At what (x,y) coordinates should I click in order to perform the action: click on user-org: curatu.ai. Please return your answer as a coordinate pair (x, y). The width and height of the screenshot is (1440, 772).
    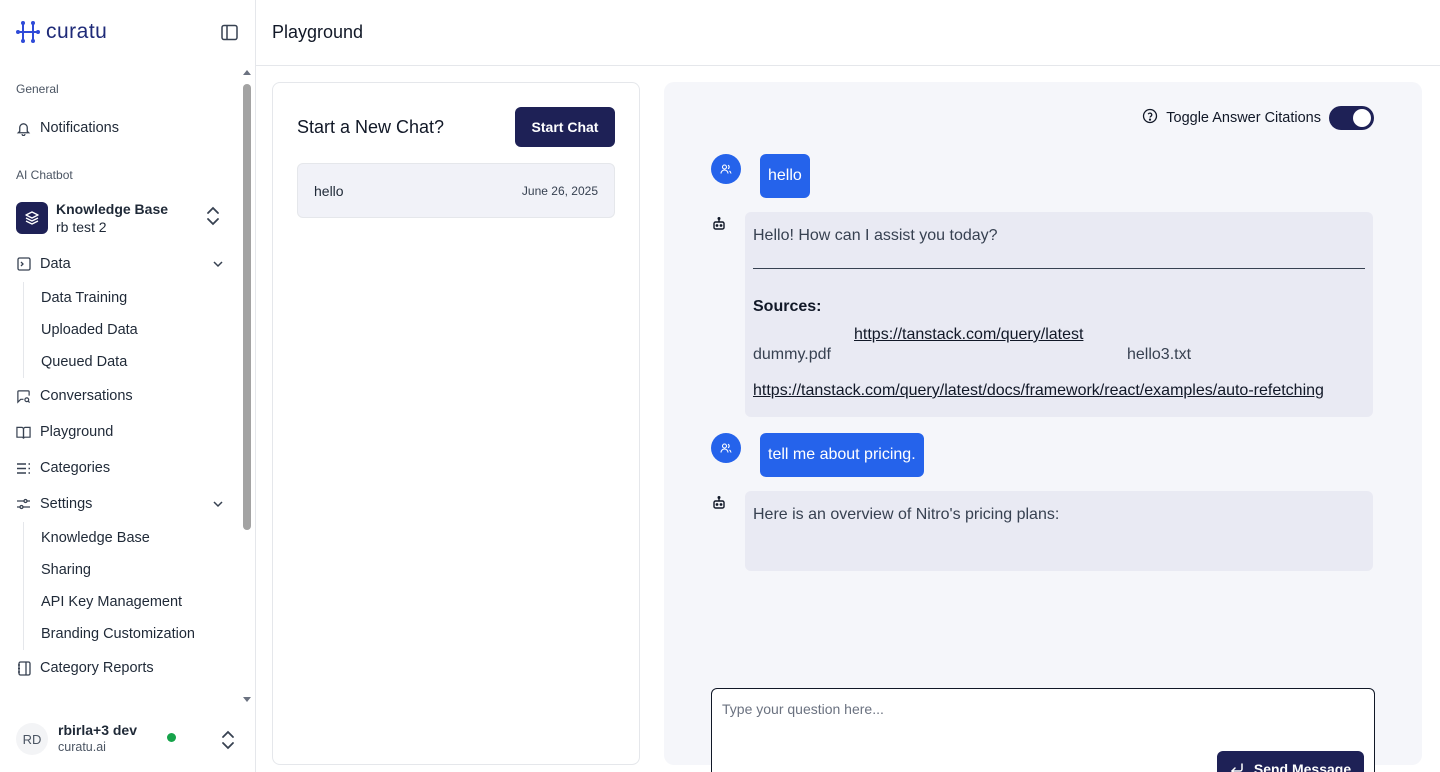
    Looking at the image, I should click on (97, 747).